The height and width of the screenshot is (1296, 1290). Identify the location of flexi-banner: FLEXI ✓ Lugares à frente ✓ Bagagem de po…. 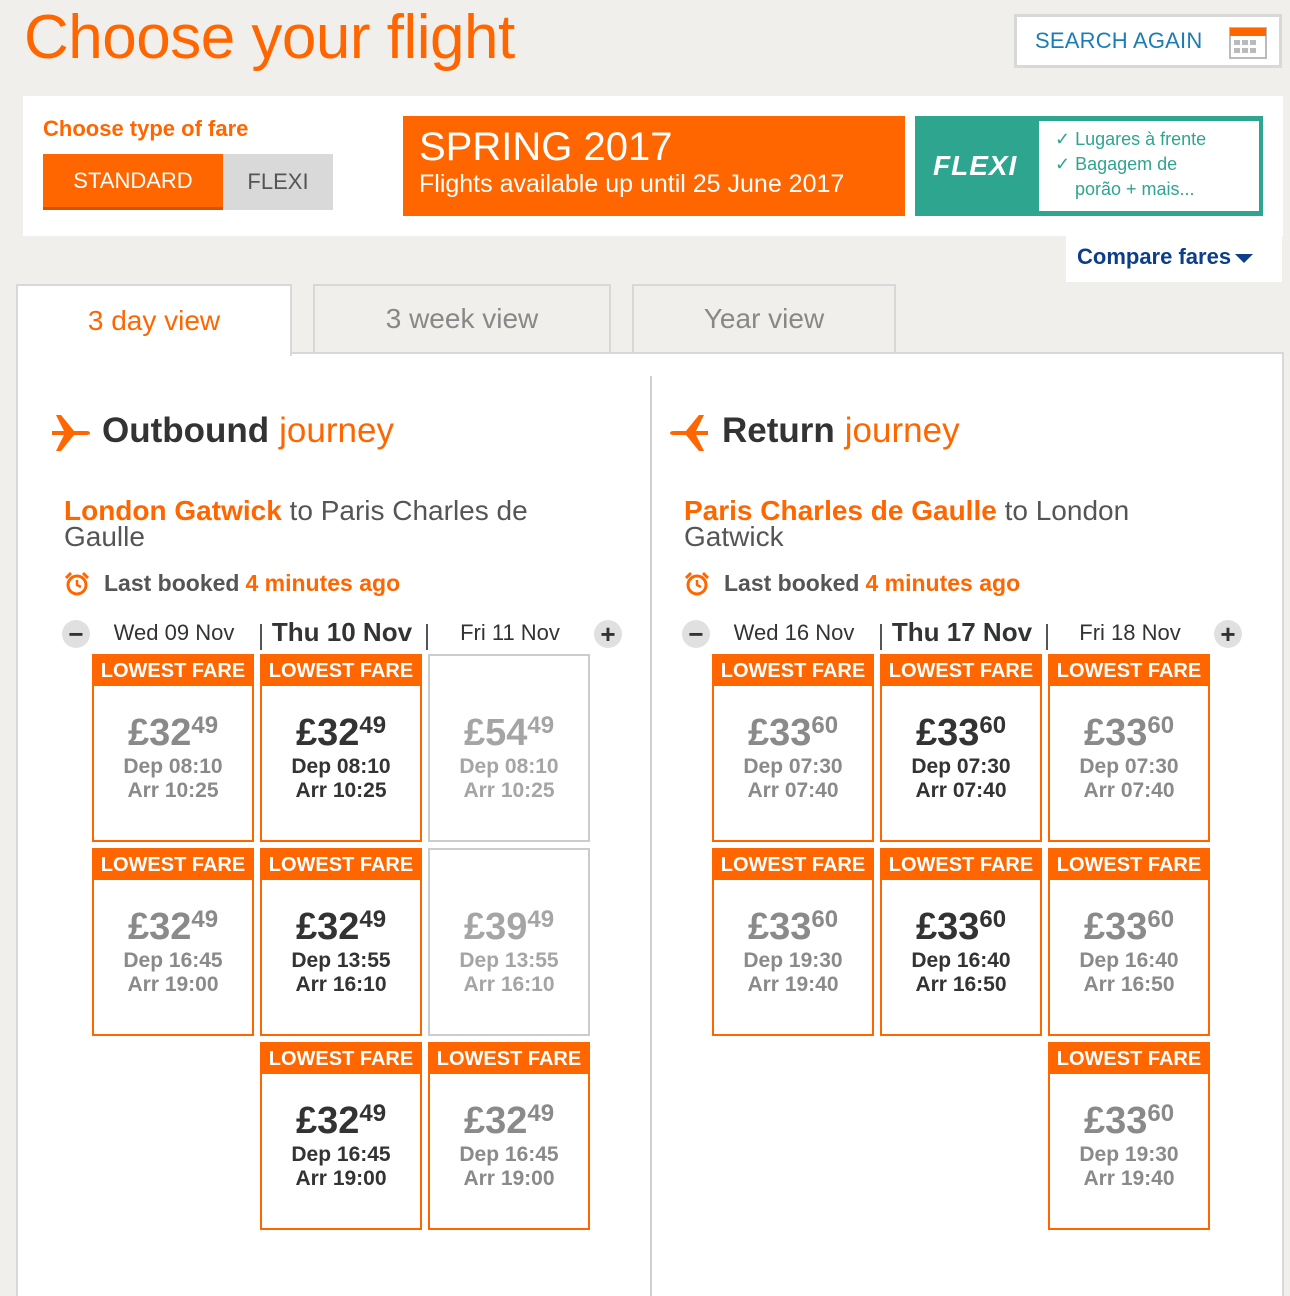
(1089, 166).